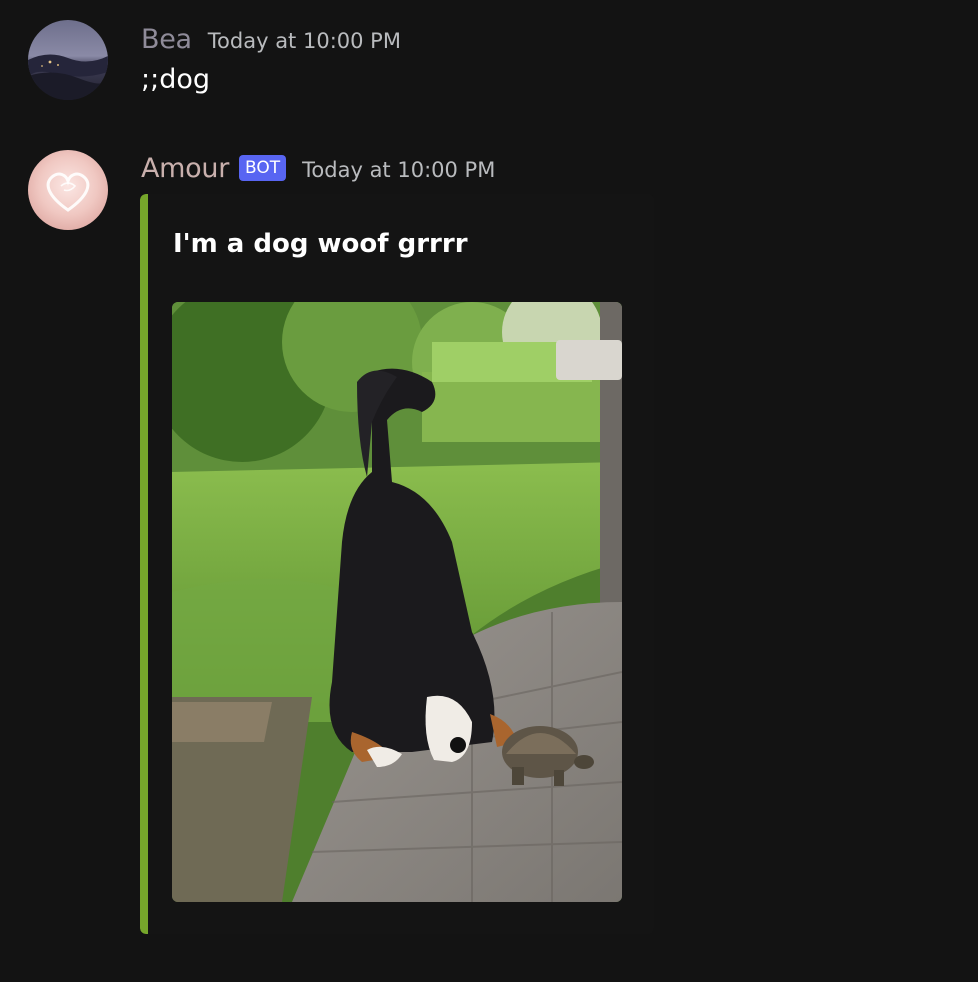 This screenshot has height=982, width=978. I want to click on message-header: Bea Today at 10:00 PM, so click(271, 39).